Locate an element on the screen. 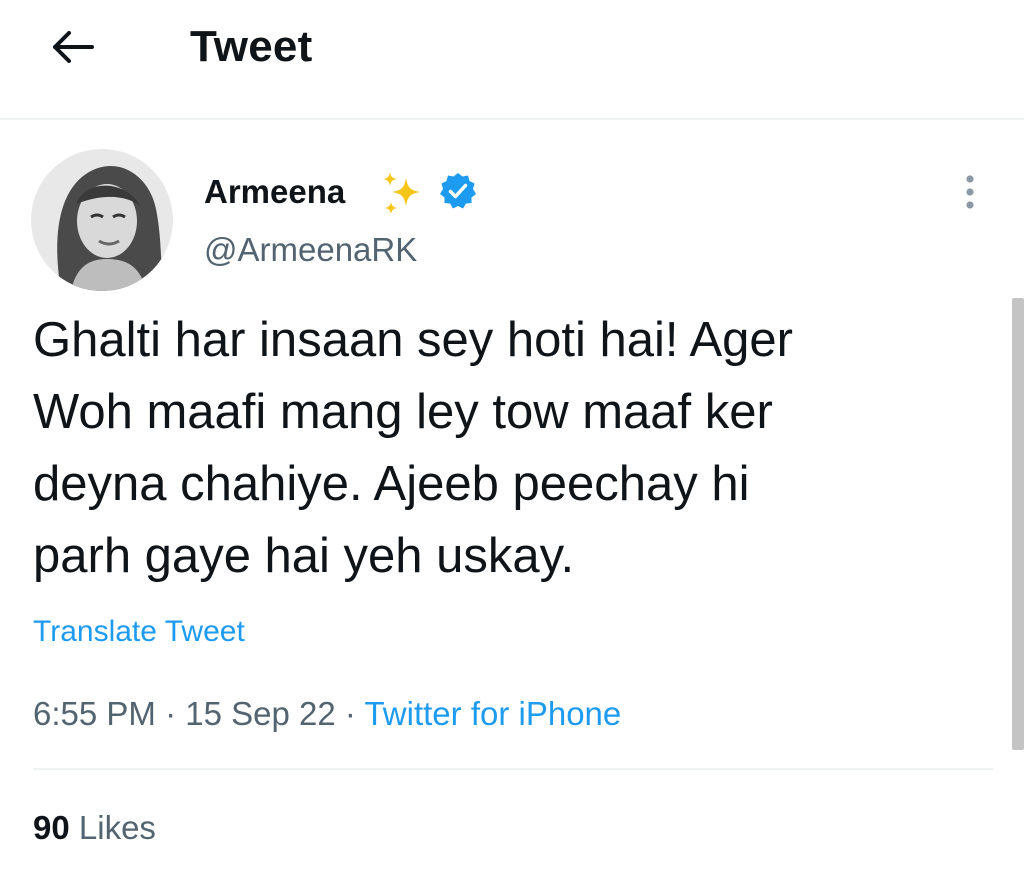  likes-count: 90 is located at coordinates (51, 827).